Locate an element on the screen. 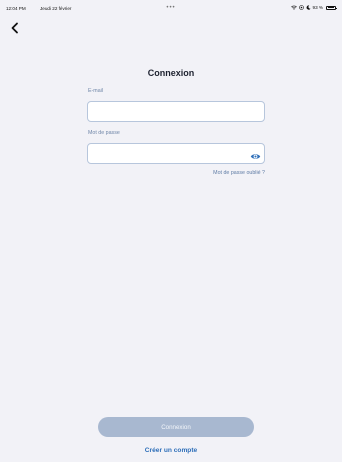 This screenshot has height=462, width=342. email-field is located at coordinates (176, 111).